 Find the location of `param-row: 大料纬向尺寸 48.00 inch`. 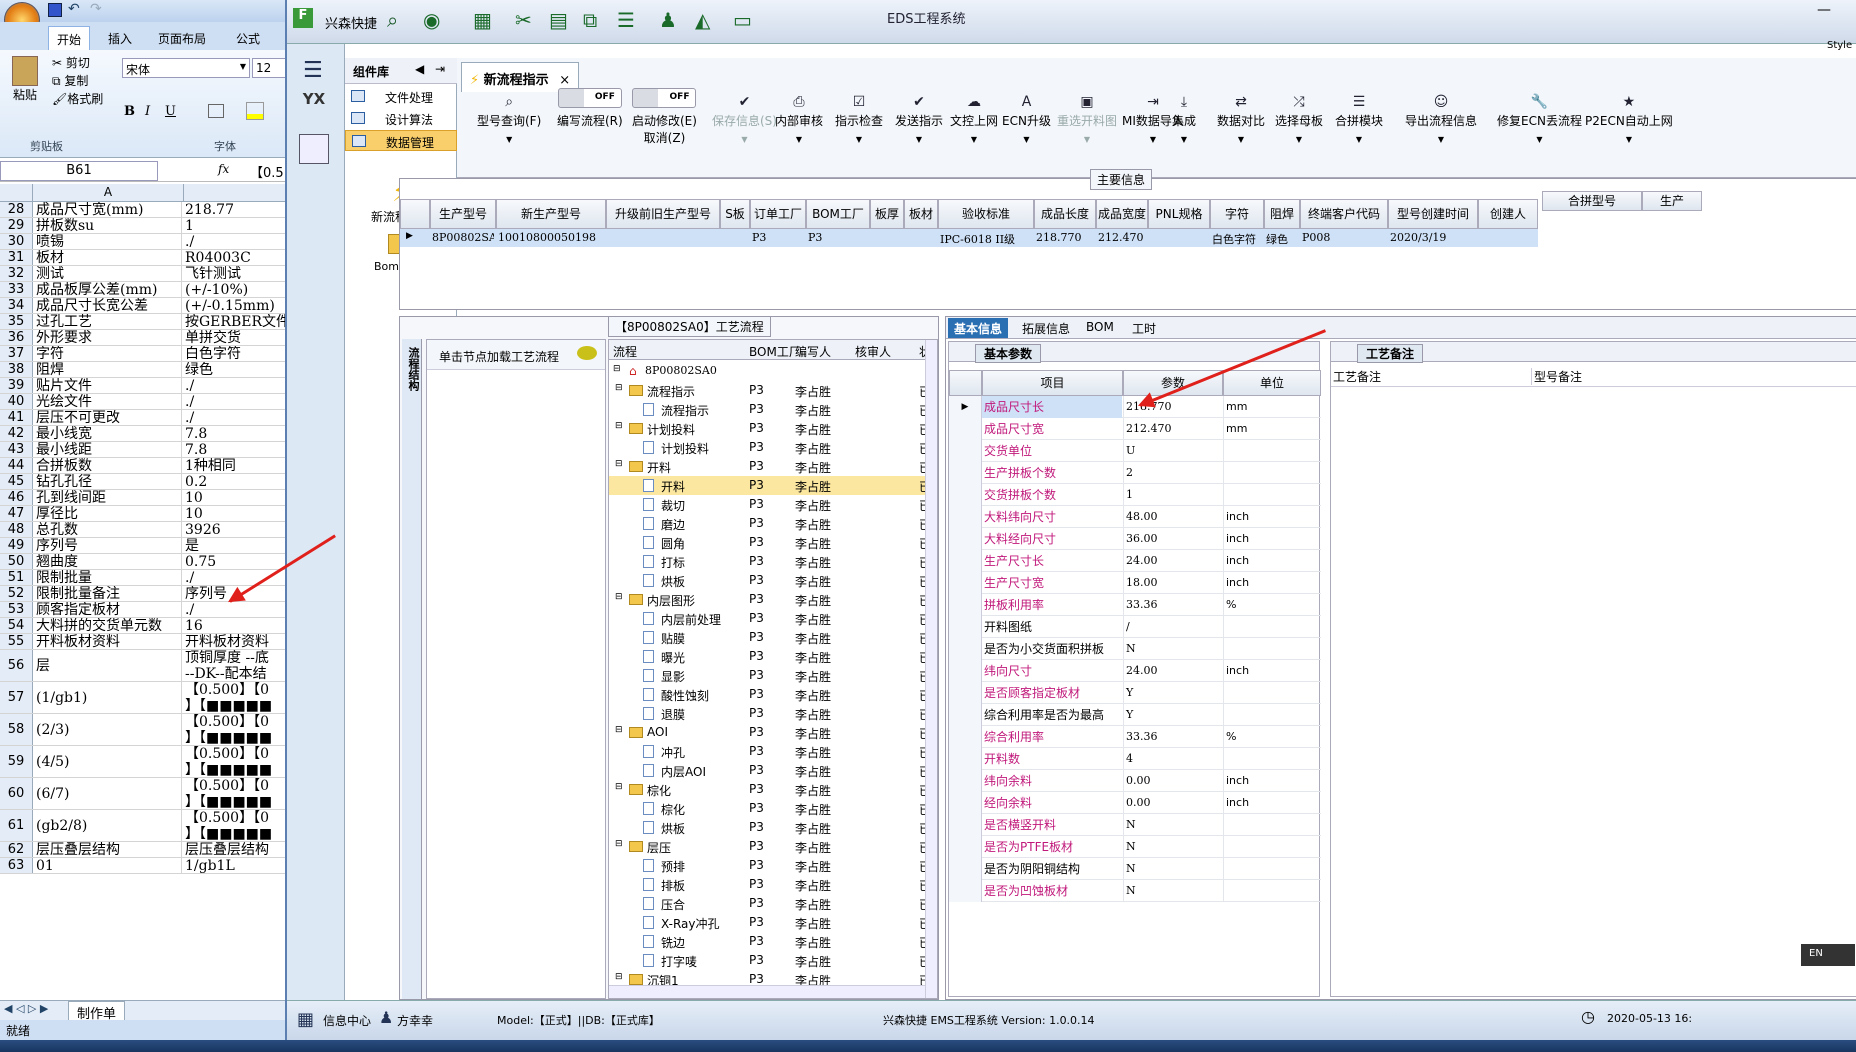

param-row: 大料纬向尺寸 48.00 inch is located at coordinates (1135, 517).